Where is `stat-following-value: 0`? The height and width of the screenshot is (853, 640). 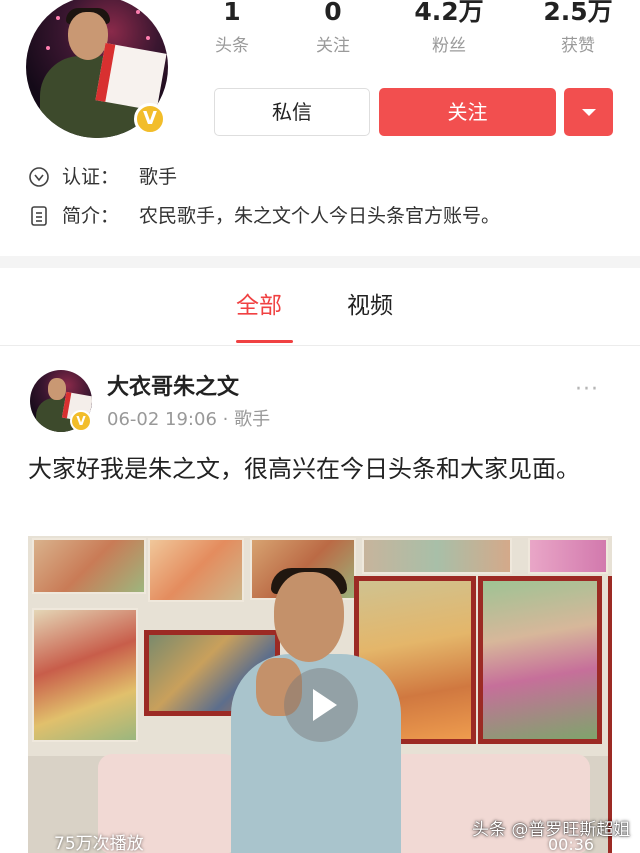
stat-following-value: 0 is located at coordinates (333, 13).